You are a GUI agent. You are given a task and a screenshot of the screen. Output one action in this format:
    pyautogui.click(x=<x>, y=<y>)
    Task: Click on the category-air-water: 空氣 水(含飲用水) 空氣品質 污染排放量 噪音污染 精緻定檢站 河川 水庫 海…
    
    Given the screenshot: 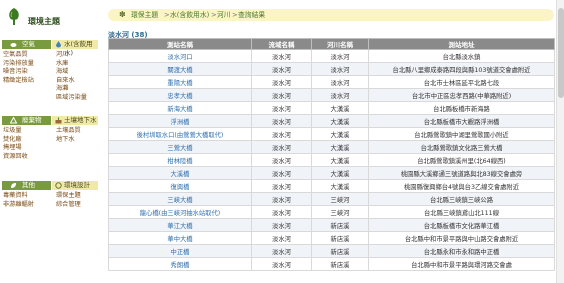 What is the action you would take?
    pyautogui.click(x=50, y=70)
    